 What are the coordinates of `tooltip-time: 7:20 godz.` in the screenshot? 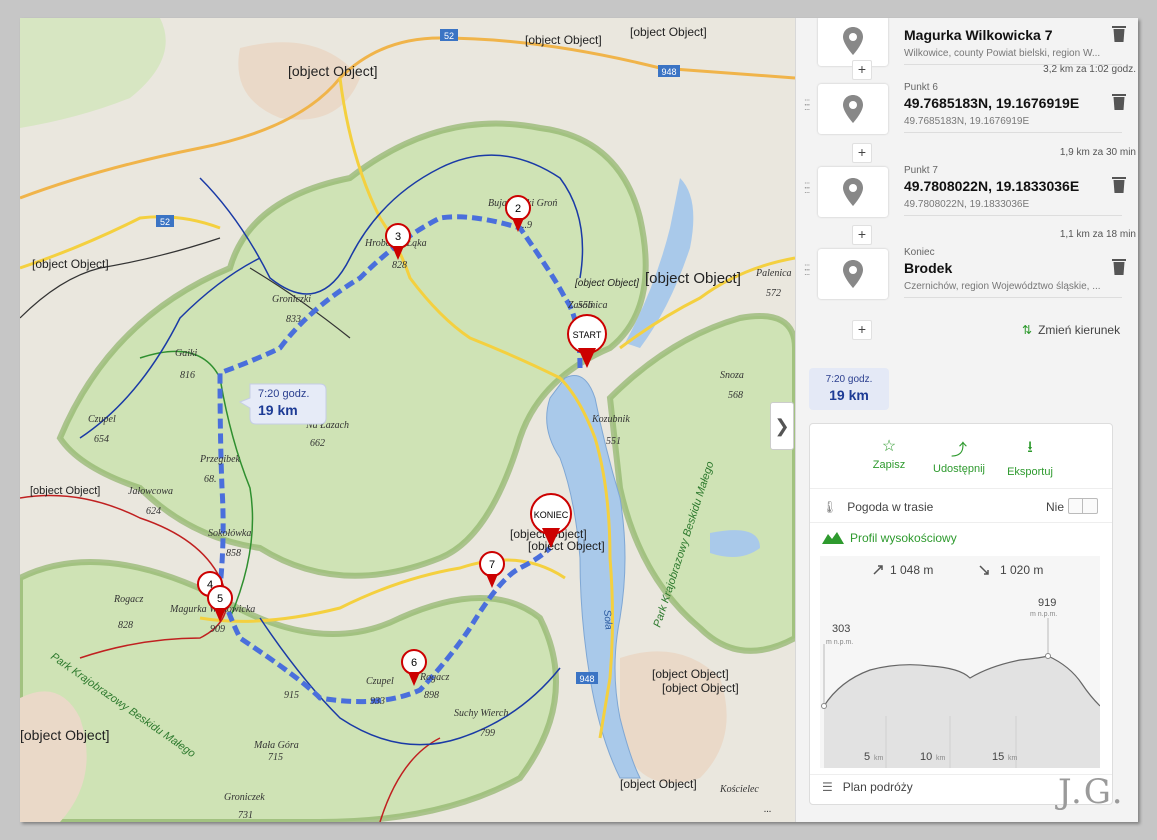 It's located at (283, 394).